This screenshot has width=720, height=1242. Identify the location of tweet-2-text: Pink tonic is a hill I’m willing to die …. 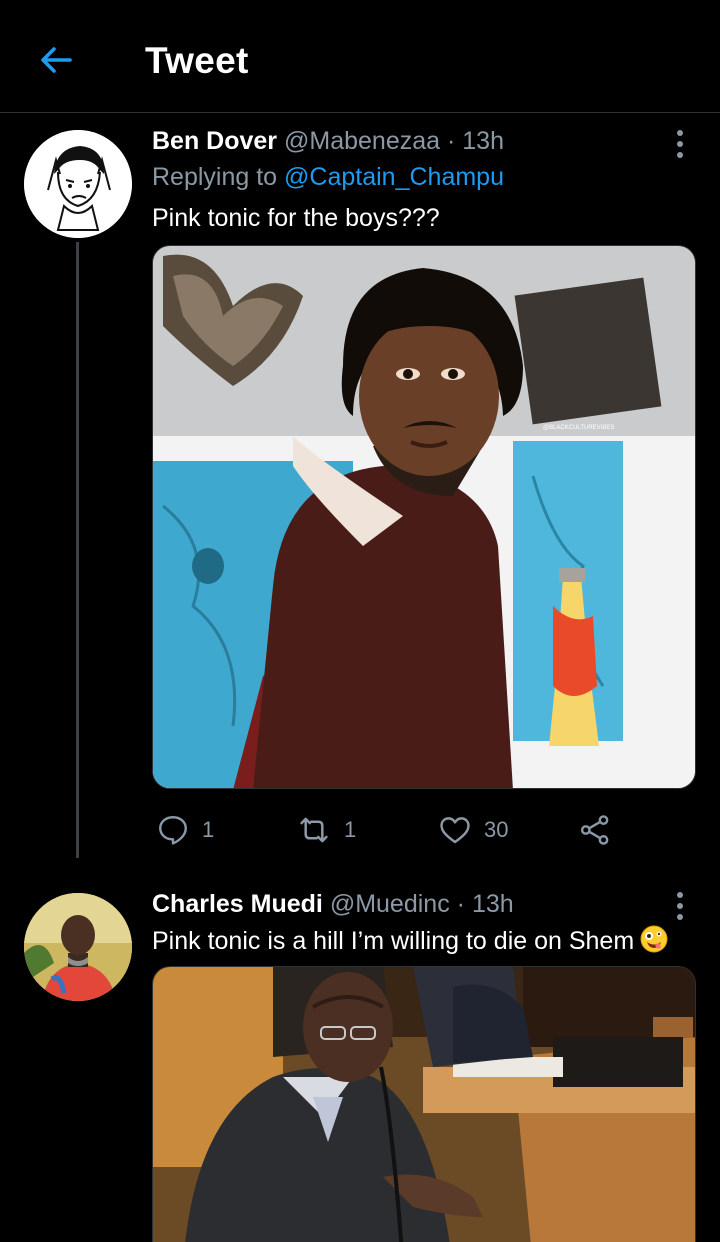
(393, 941).